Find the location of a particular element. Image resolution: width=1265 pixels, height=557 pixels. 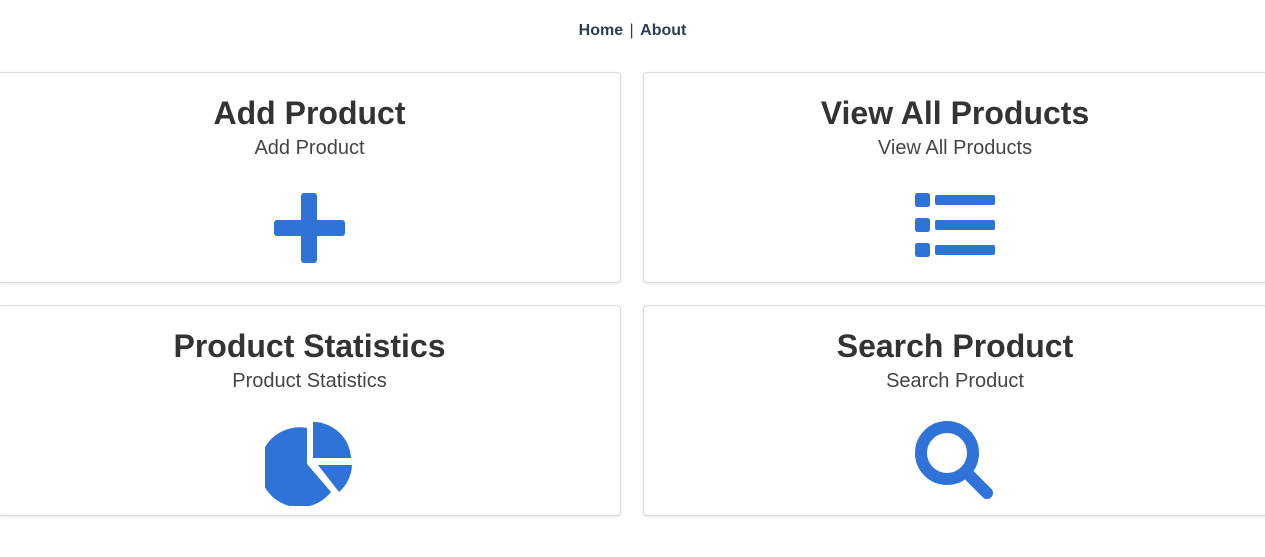

pie-chart-icon is located at coordinates (308, 463).